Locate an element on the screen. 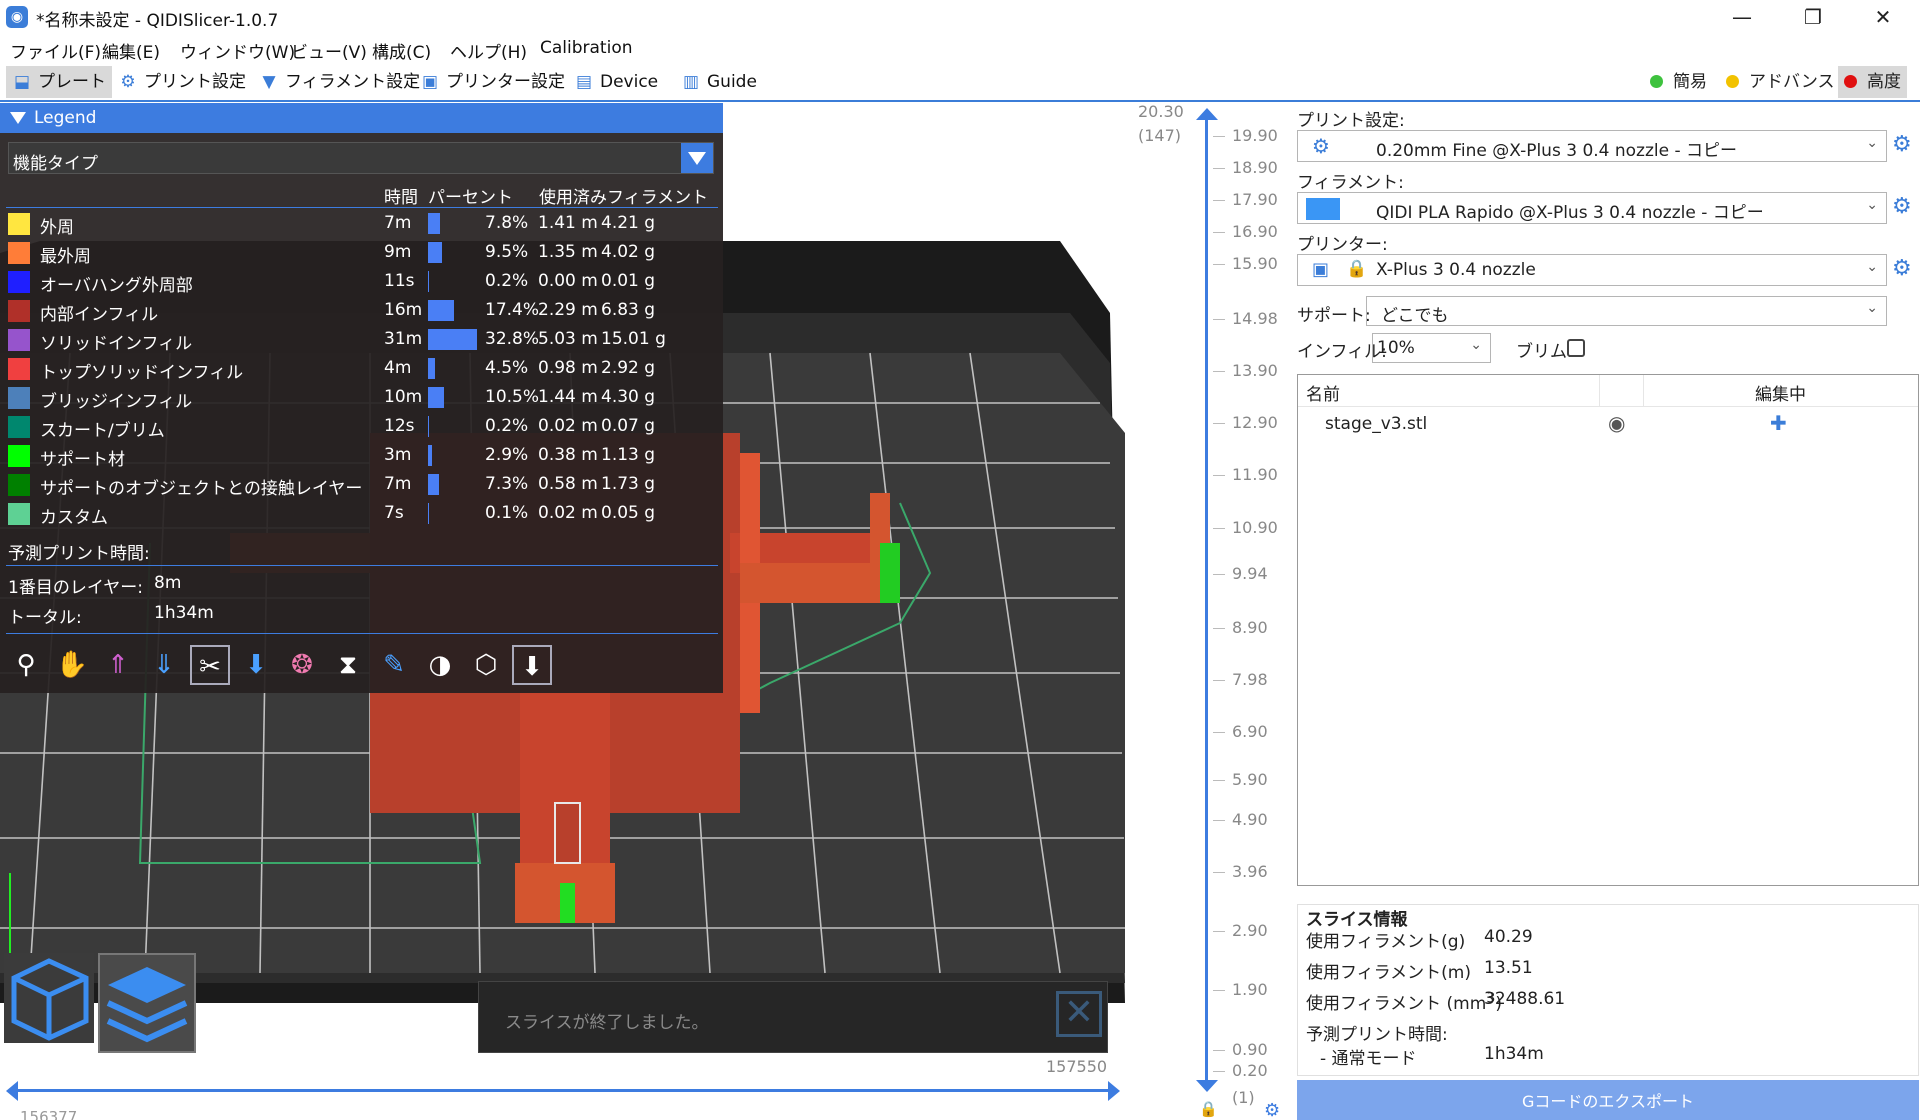  filament-color-swatch is located at coordinates (1323, 209).